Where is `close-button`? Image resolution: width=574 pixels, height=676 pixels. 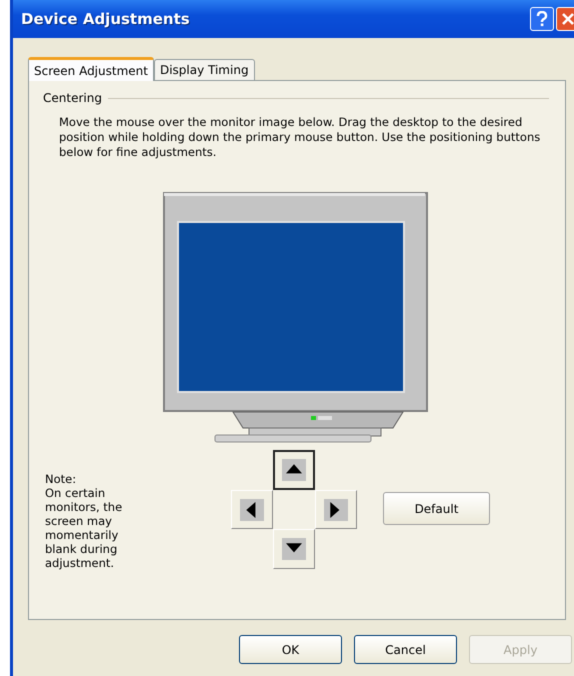
close-button is located at coordinates (565, 19).